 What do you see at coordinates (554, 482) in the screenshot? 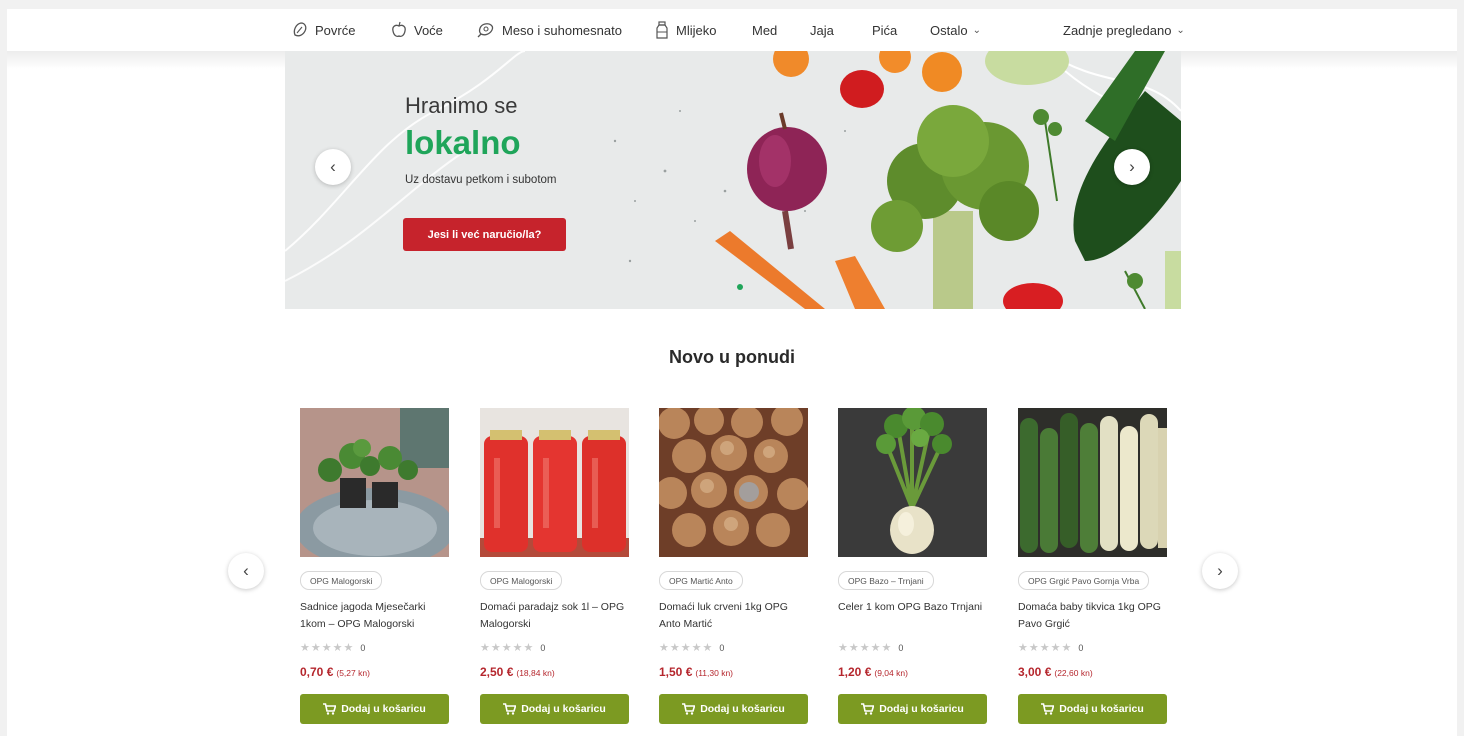
I see `product-image-tomato-juice` at bounding box center [554, 482].